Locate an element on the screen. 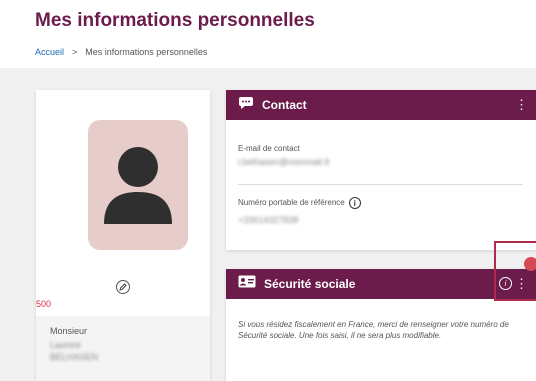 This screenshot has height=381, width=536. secu-card-title: Sécurité sociale is located at coordinates (310, 284).